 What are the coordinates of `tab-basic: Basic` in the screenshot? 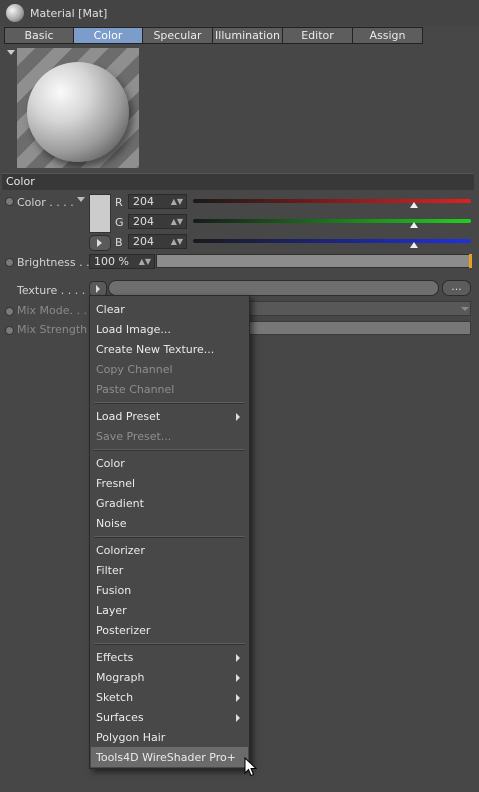 It's located at (39, 35).